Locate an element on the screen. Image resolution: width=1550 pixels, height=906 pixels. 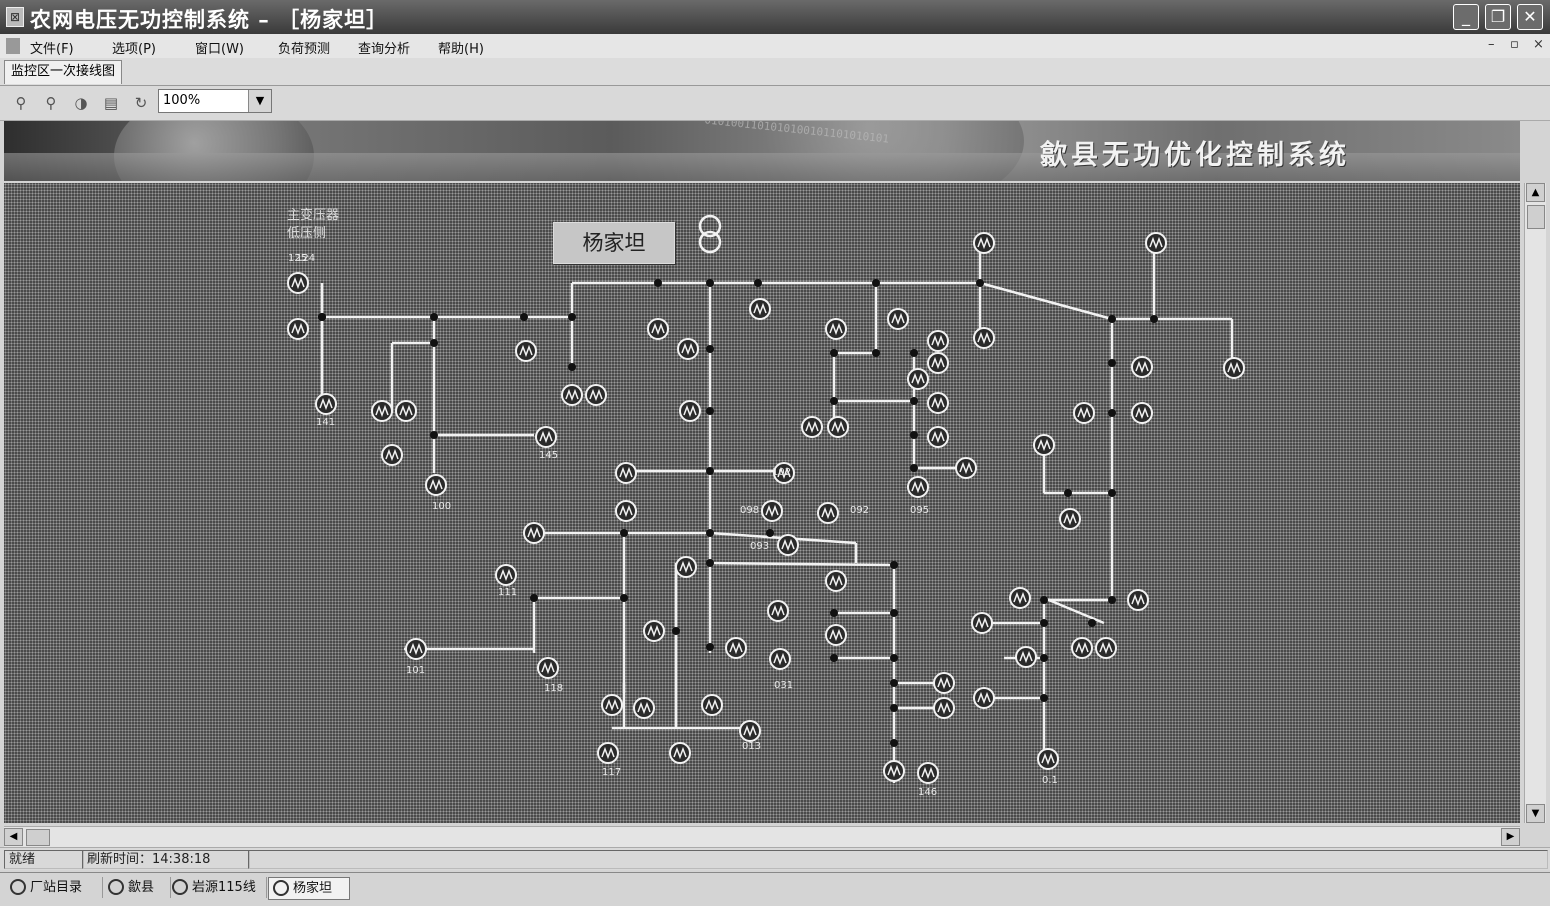
refresh-icon: ↻ is located at coordinates (141, 103).